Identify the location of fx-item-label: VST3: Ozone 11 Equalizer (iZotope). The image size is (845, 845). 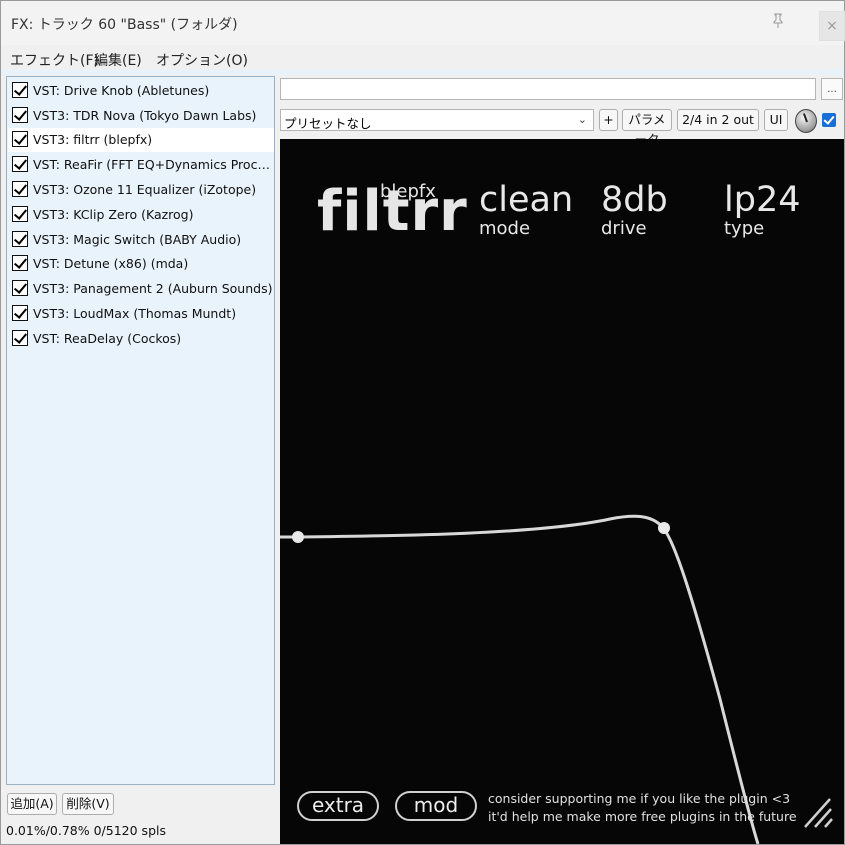
(145, 189).